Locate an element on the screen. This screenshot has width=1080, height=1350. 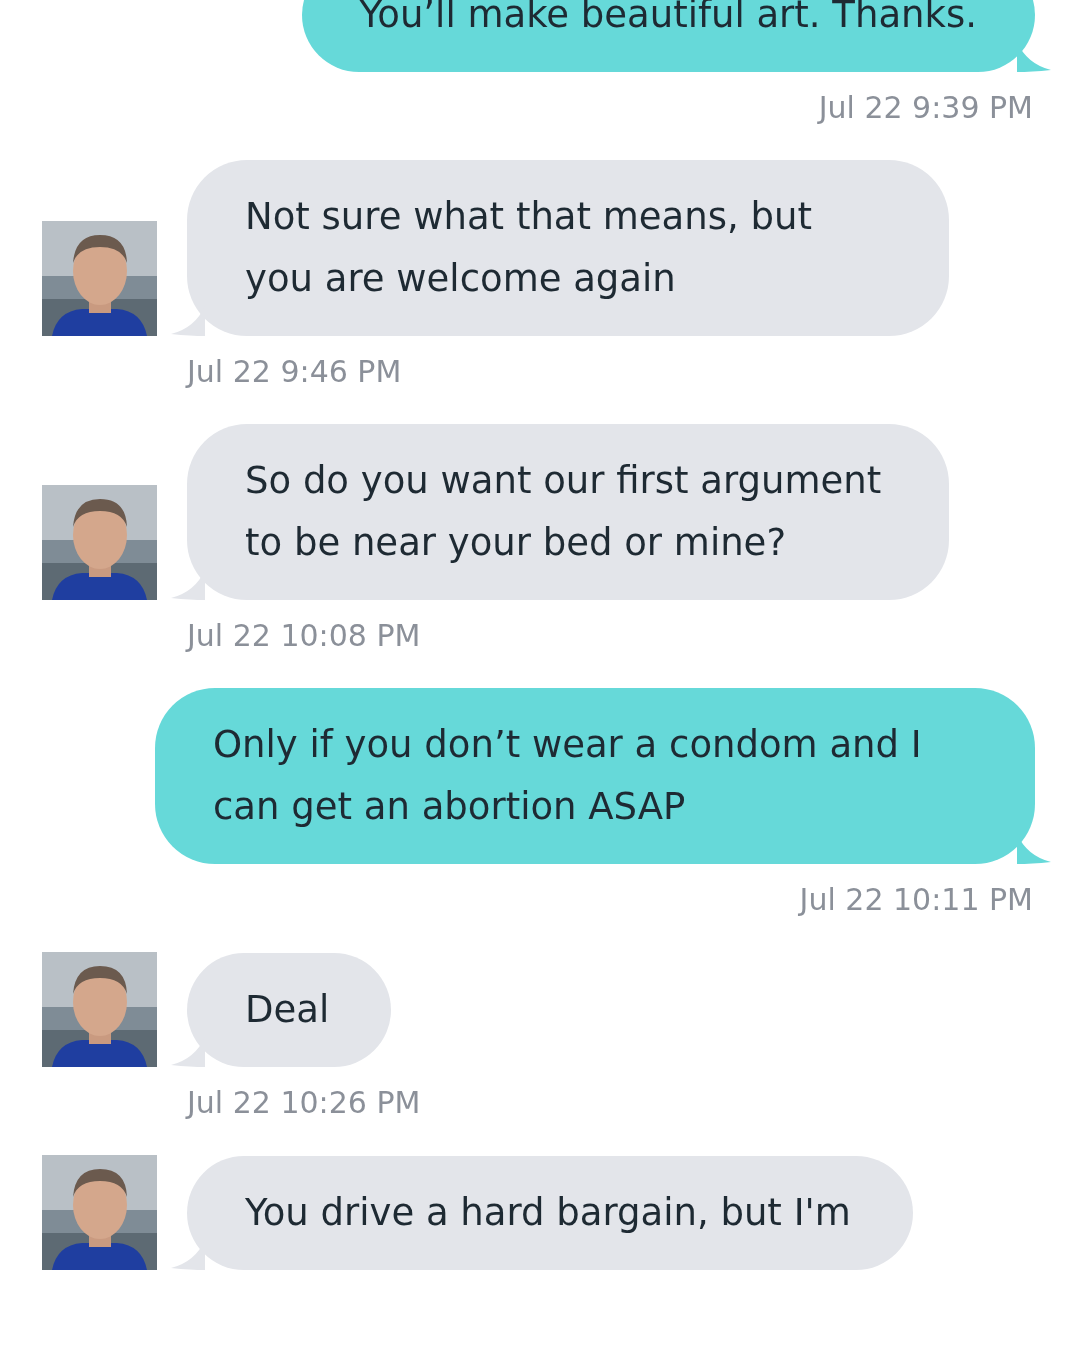
message-time: Jul 22 10:08 PM is located at coordinates (303, 636).